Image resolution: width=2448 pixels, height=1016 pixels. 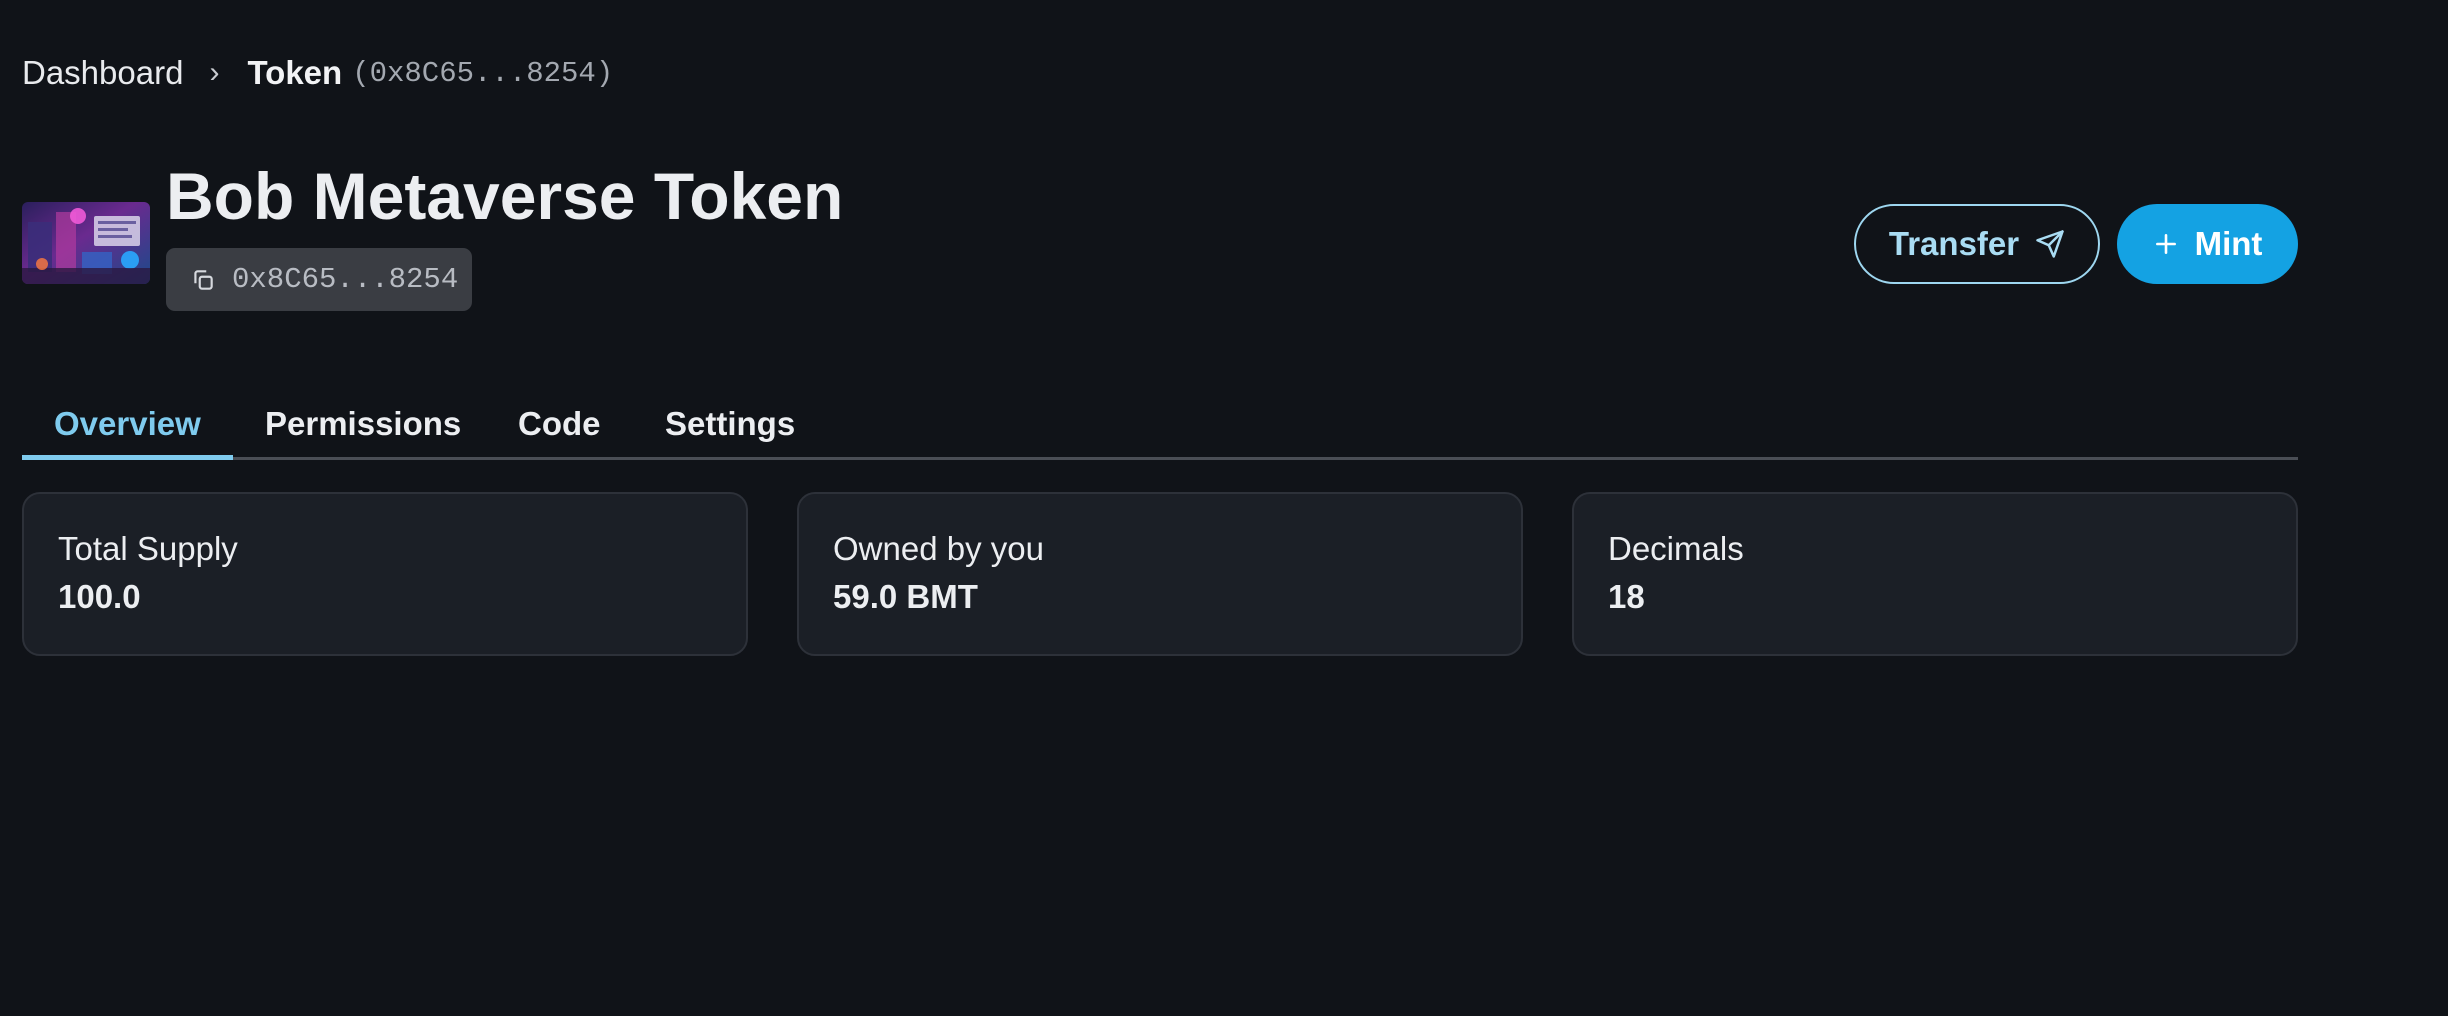 I want to click on send-icon, so click(x=2050, y=244).